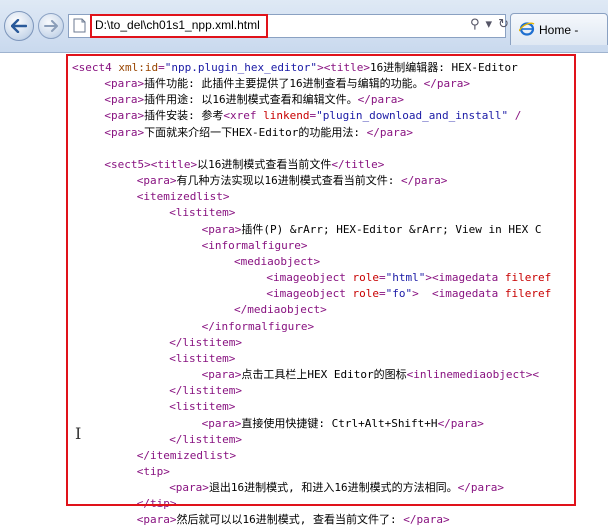 The height and width of the screenshot is (530, 608). I want to click on code-line: <sect5><title>以16进制模式查看当前文件</title>, so click(244, 165).